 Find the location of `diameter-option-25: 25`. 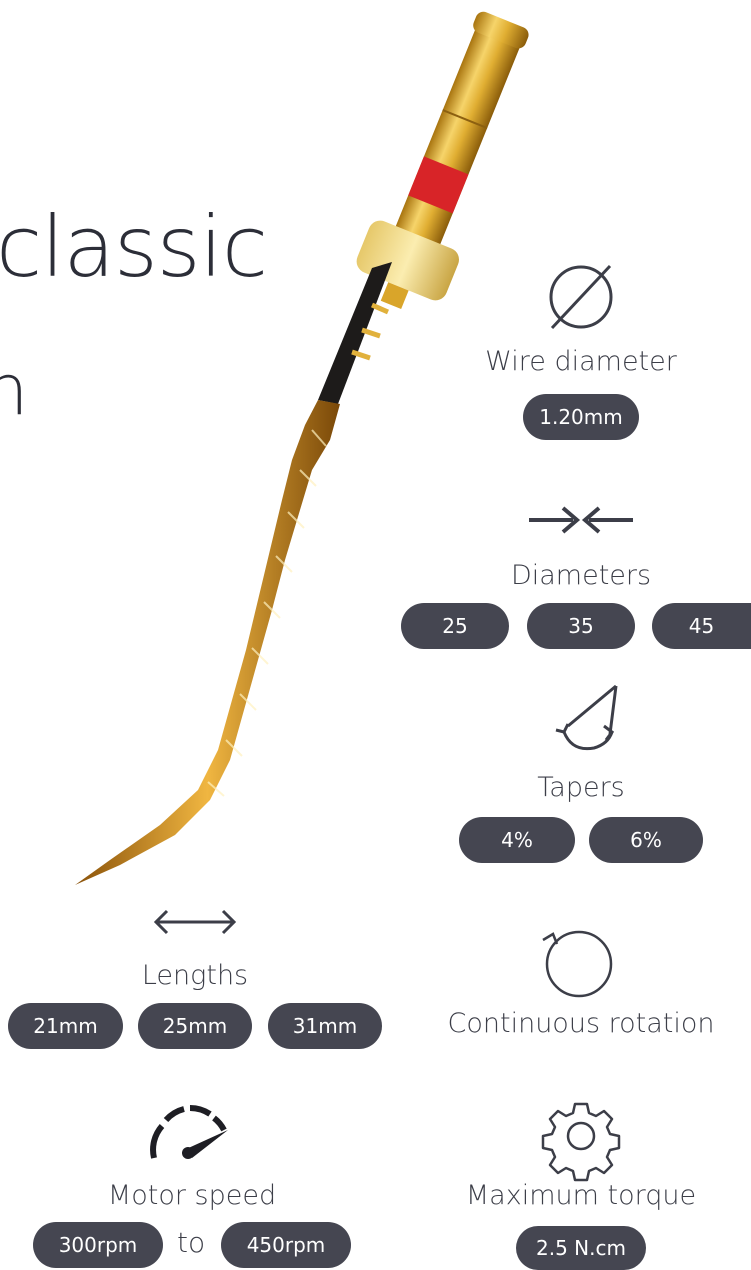

diameter-option-25: 25 is located at coordinates (455, 626).